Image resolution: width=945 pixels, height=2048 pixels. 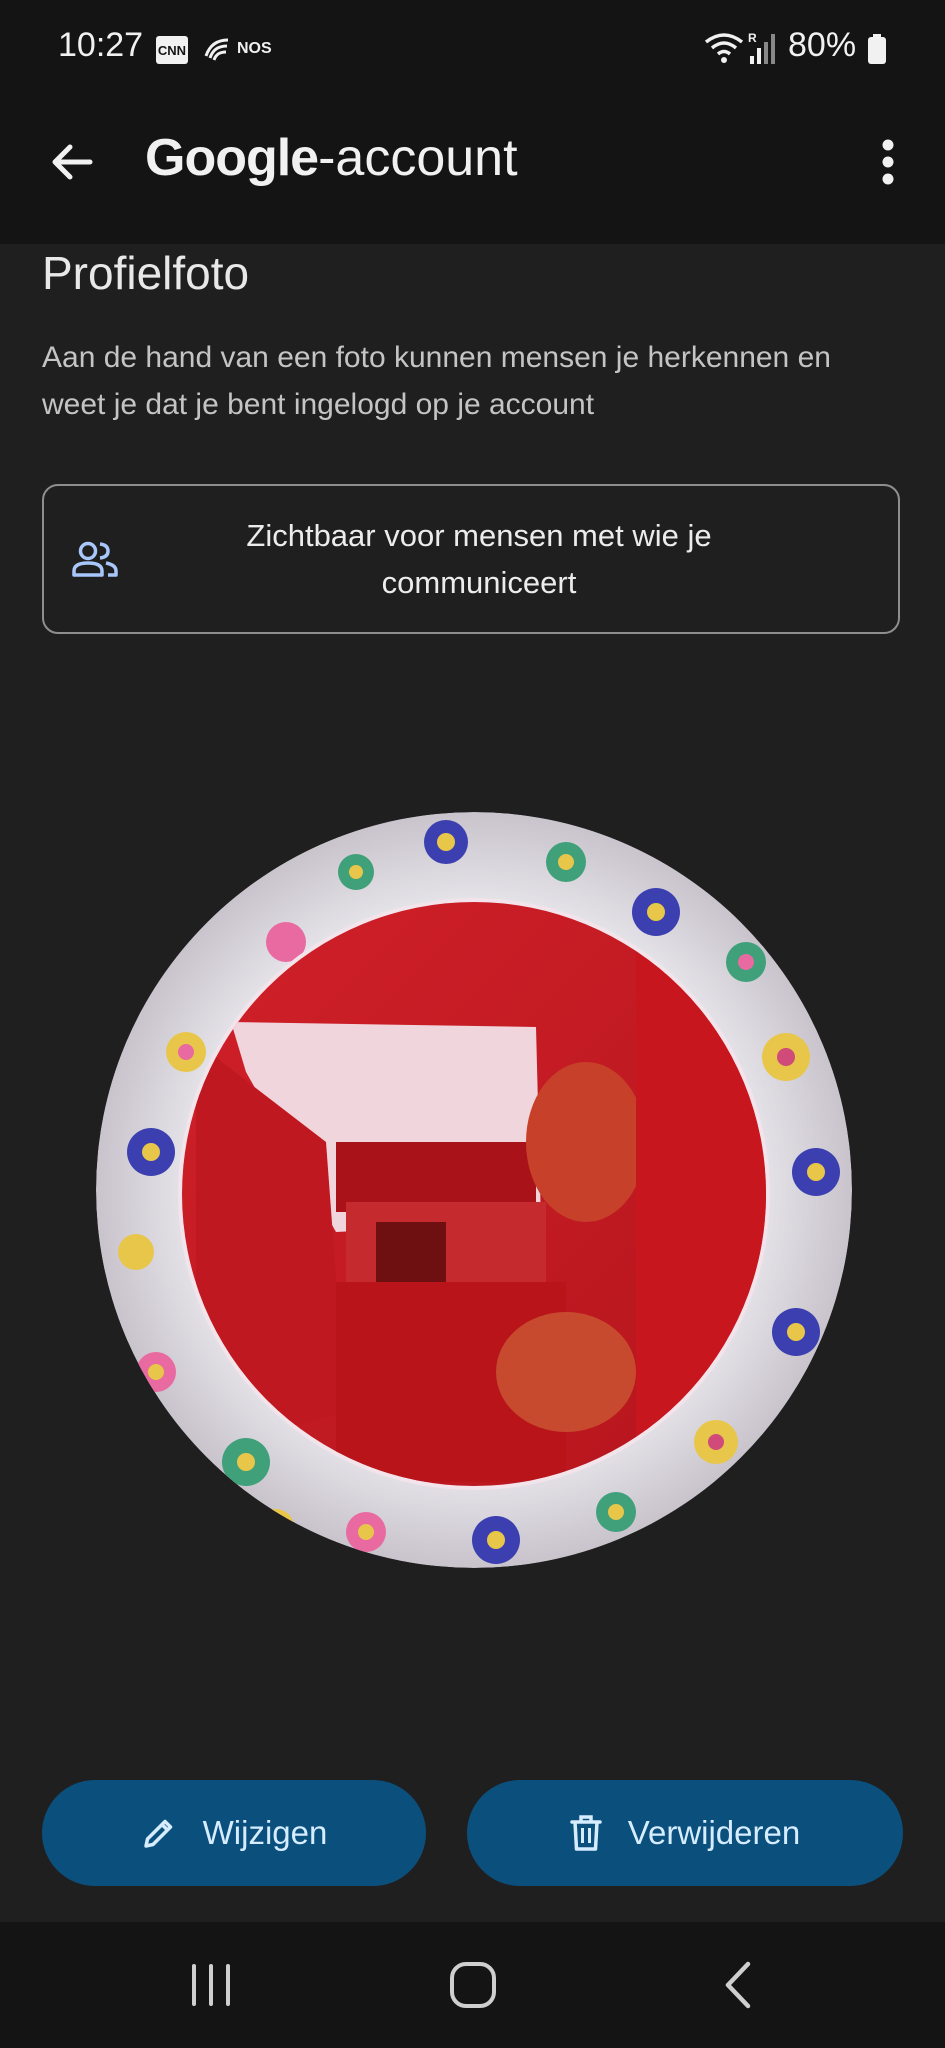 I want to click on more-vert-icon, so click(x=888, y=162).